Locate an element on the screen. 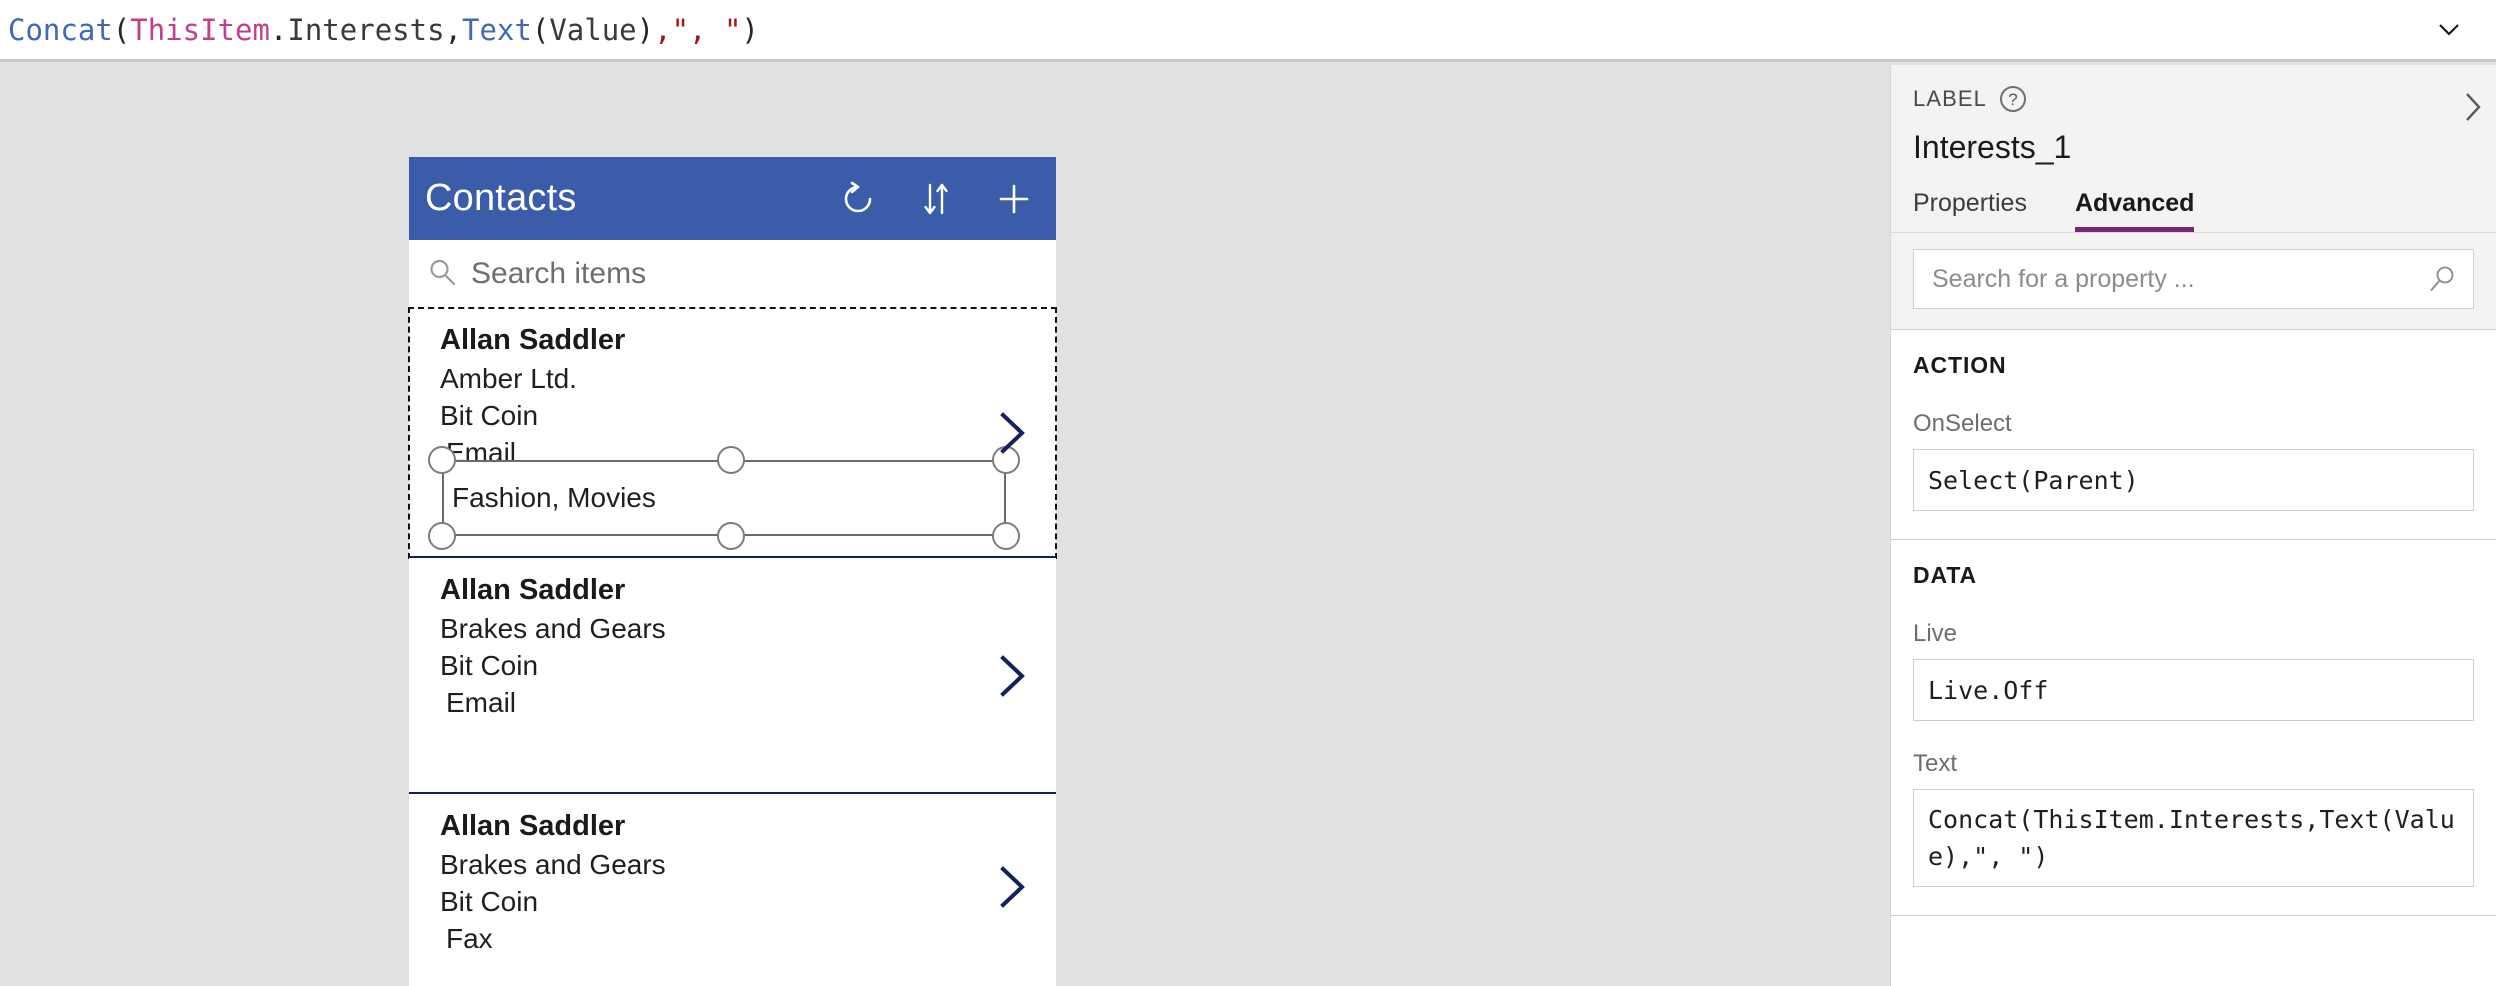 The height and width of the screenshot is (986, 2496). panel-kind-row: LABEL ? is located at coordinates (2193, 99).